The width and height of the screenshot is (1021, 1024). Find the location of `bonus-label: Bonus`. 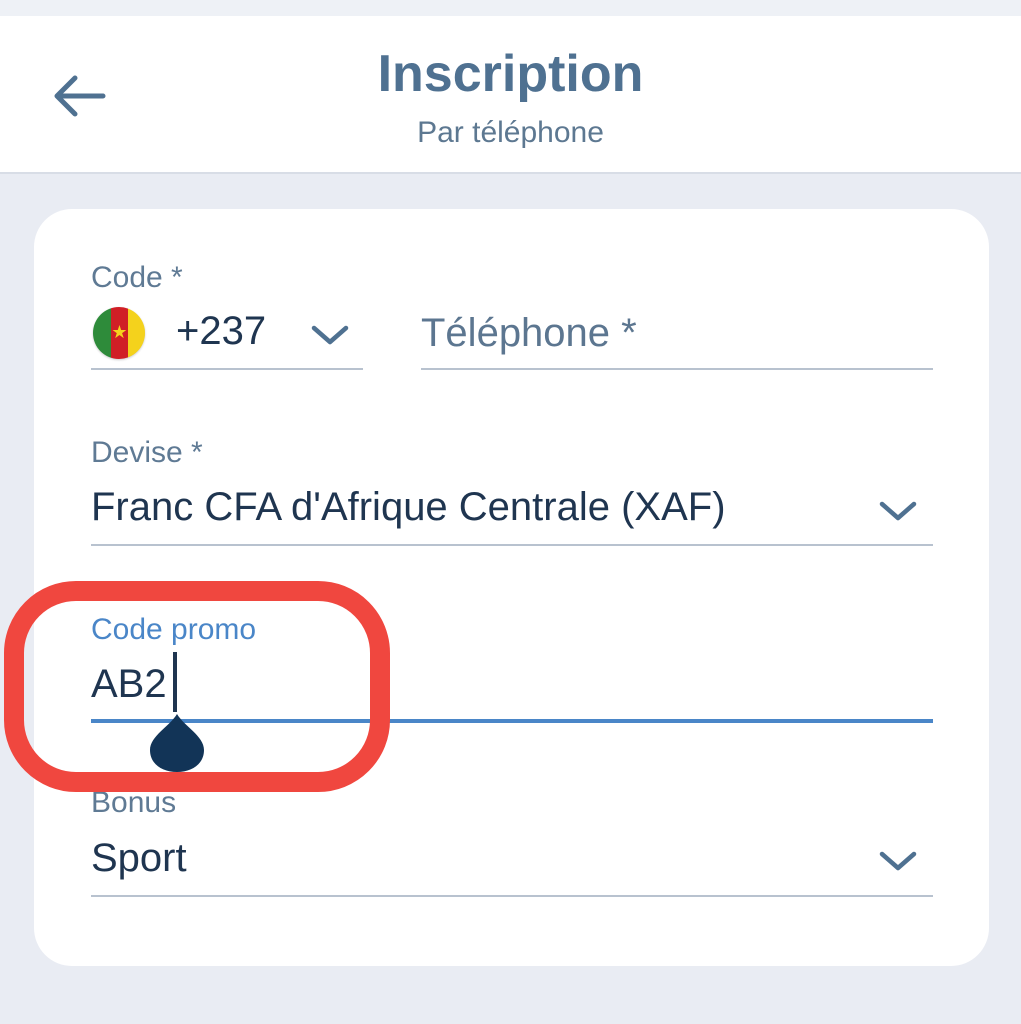

bonus-label: Bonus is located at coordinates (134, 802).